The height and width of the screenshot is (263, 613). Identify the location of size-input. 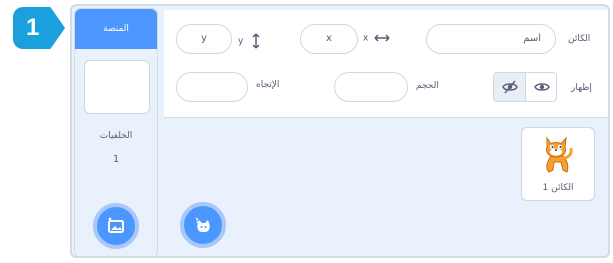
(371, 87).